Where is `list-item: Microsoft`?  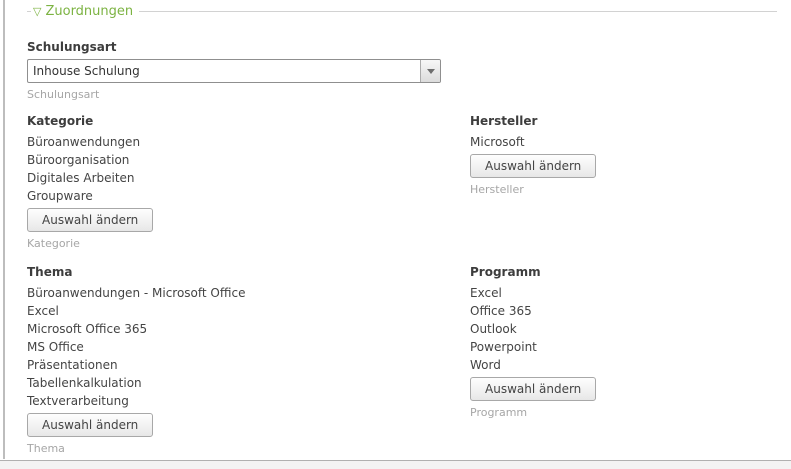 list-item: Microsoft is located at coordinates (497, 142).